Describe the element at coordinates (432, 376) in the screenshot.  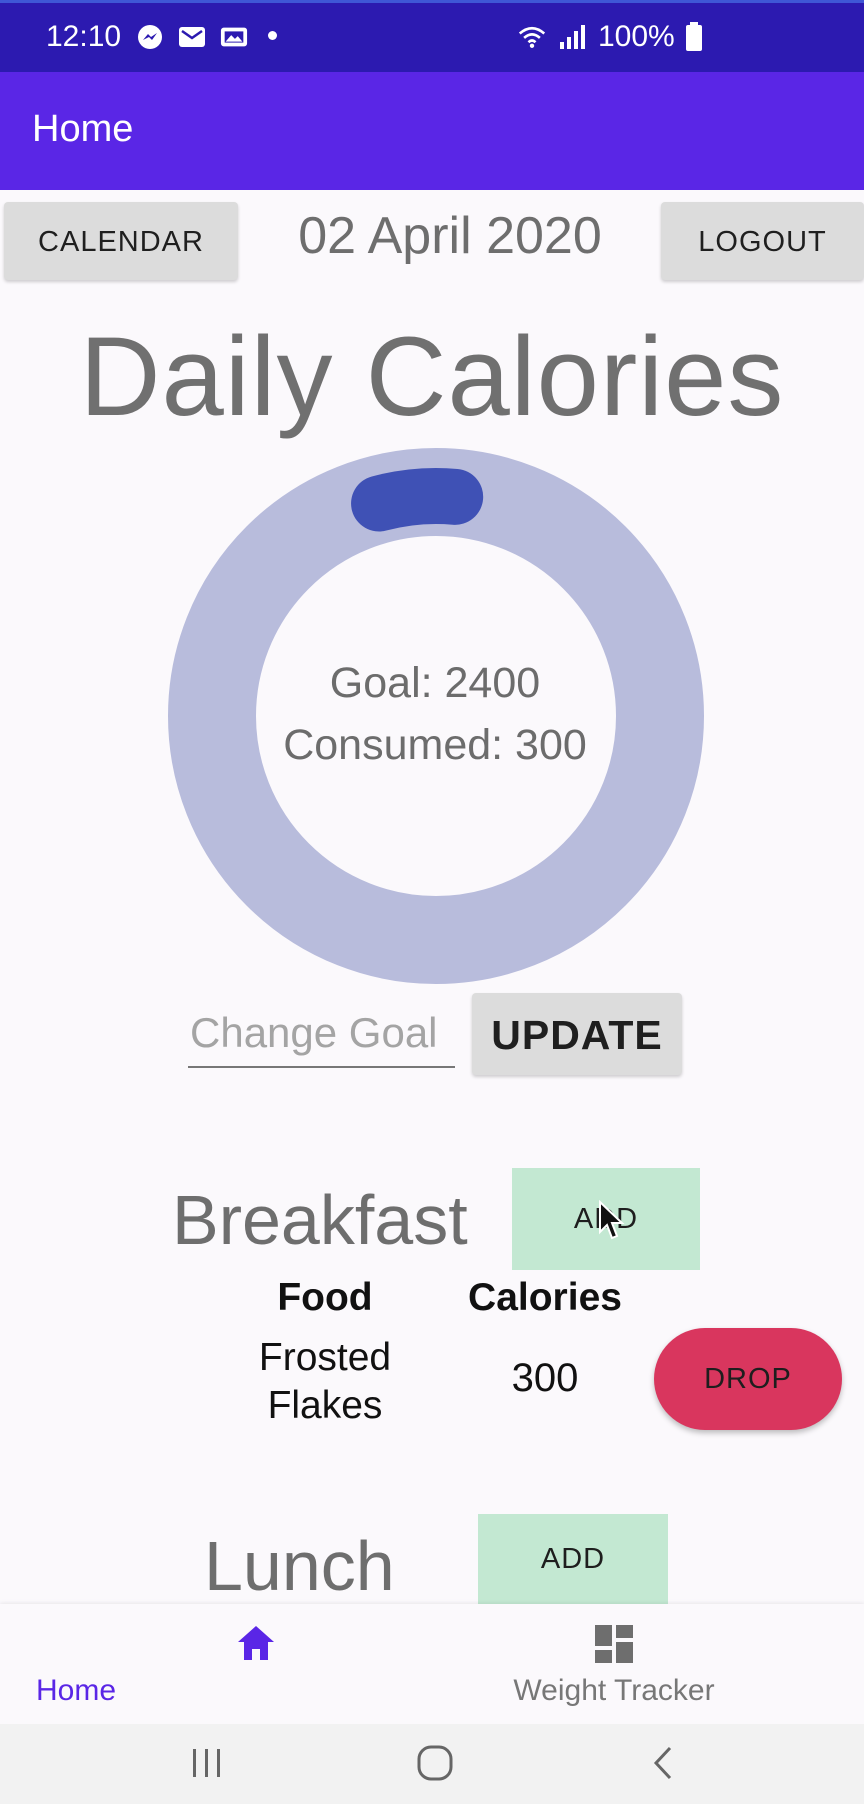
I see `daily-calories-title: Daily Calories` at that location.